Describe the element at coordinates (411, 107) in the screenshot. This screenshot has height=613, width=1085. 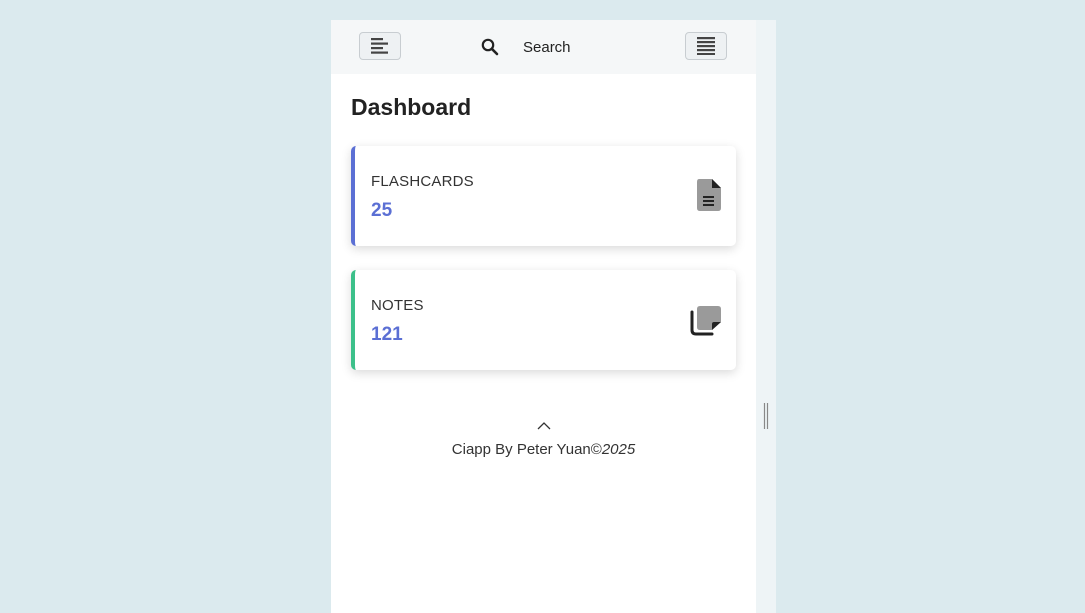
I see `page-title: Dashboard` at that location.